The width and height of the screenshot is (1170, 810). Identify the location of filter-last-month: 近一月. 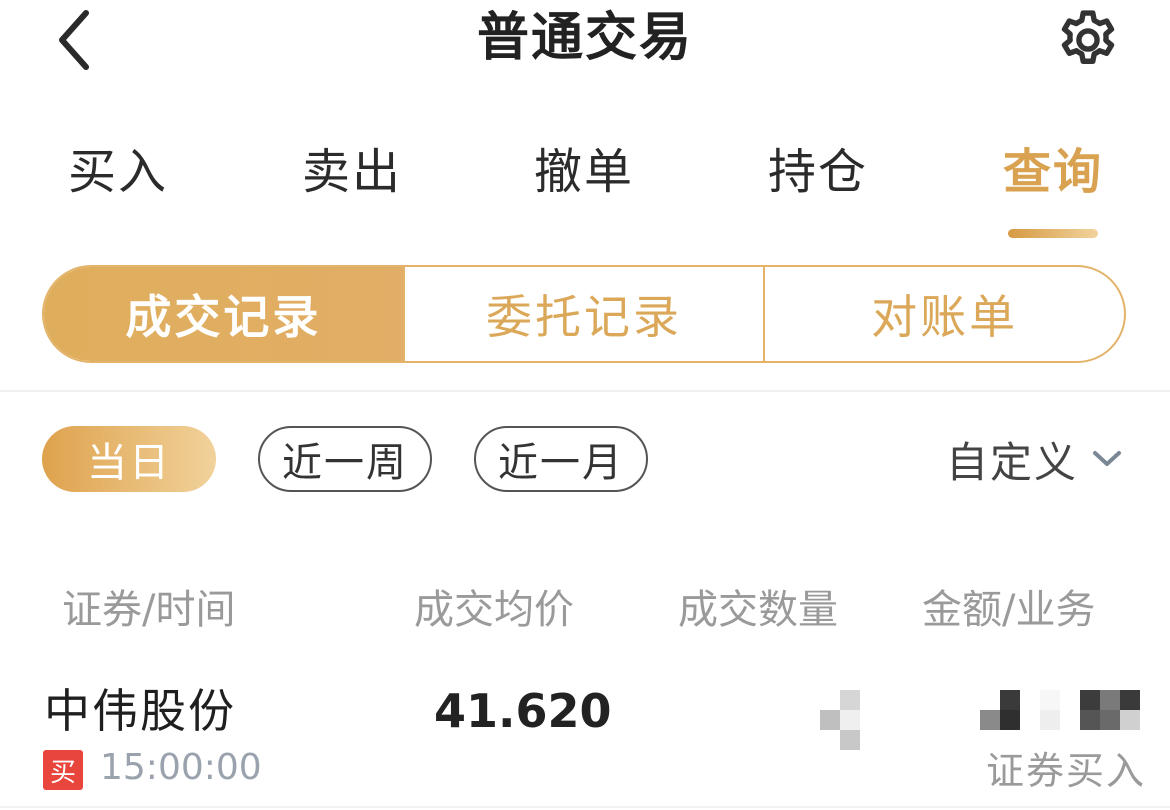
(561, 459).